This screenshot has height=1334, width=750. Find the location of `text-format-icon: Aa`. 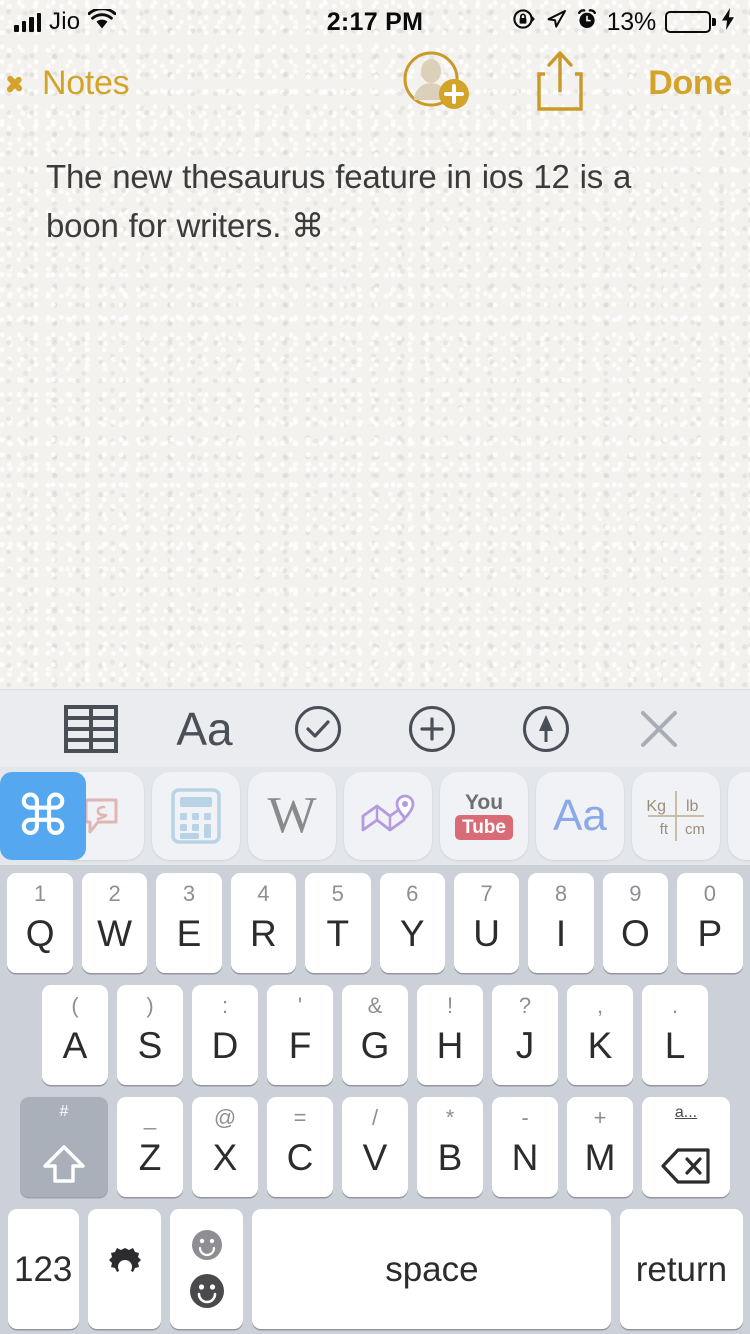

text-format-icon: Aa is located at coordinates (205, 728).